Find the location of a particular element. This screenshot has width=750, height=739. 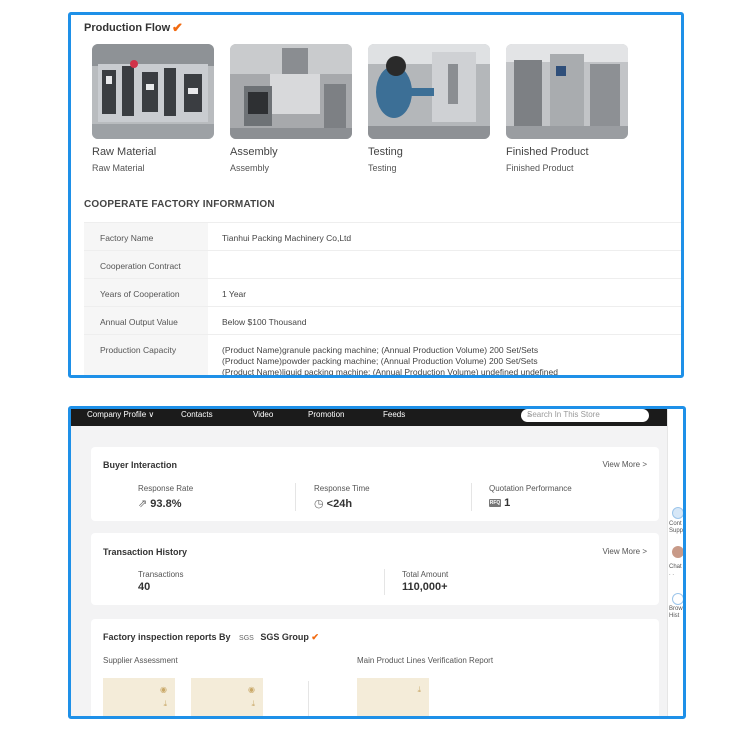

quotation-performance-value: RFQ 1 is located at coordinates (500, 503).